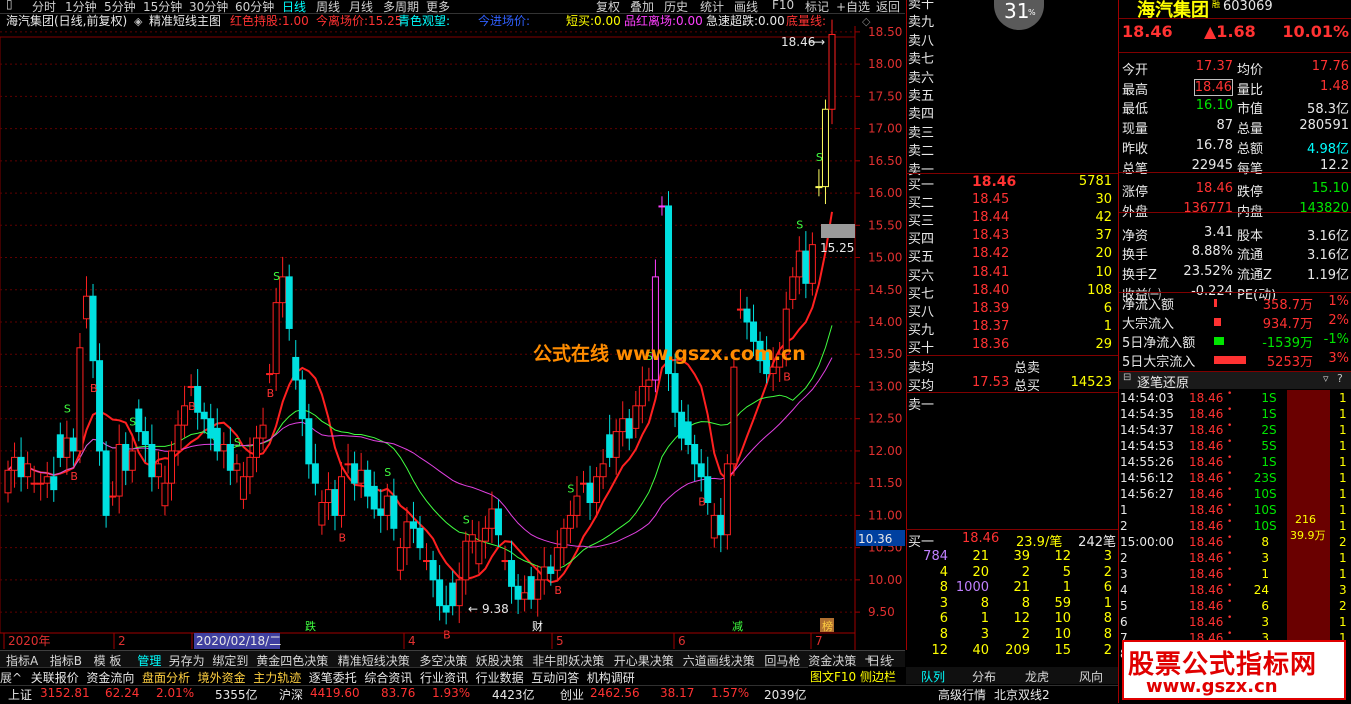  What do you see at coordinates (1012, 292) in the screenshot?
I see `bid-row: 买七 18.40 108` at bounding box center [1012, 292].